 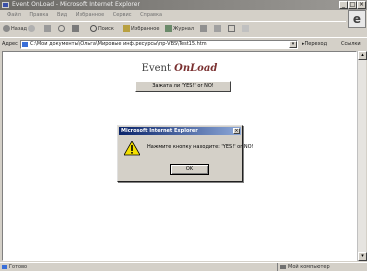 I want to click on home-button, so click(x=76, y=29).